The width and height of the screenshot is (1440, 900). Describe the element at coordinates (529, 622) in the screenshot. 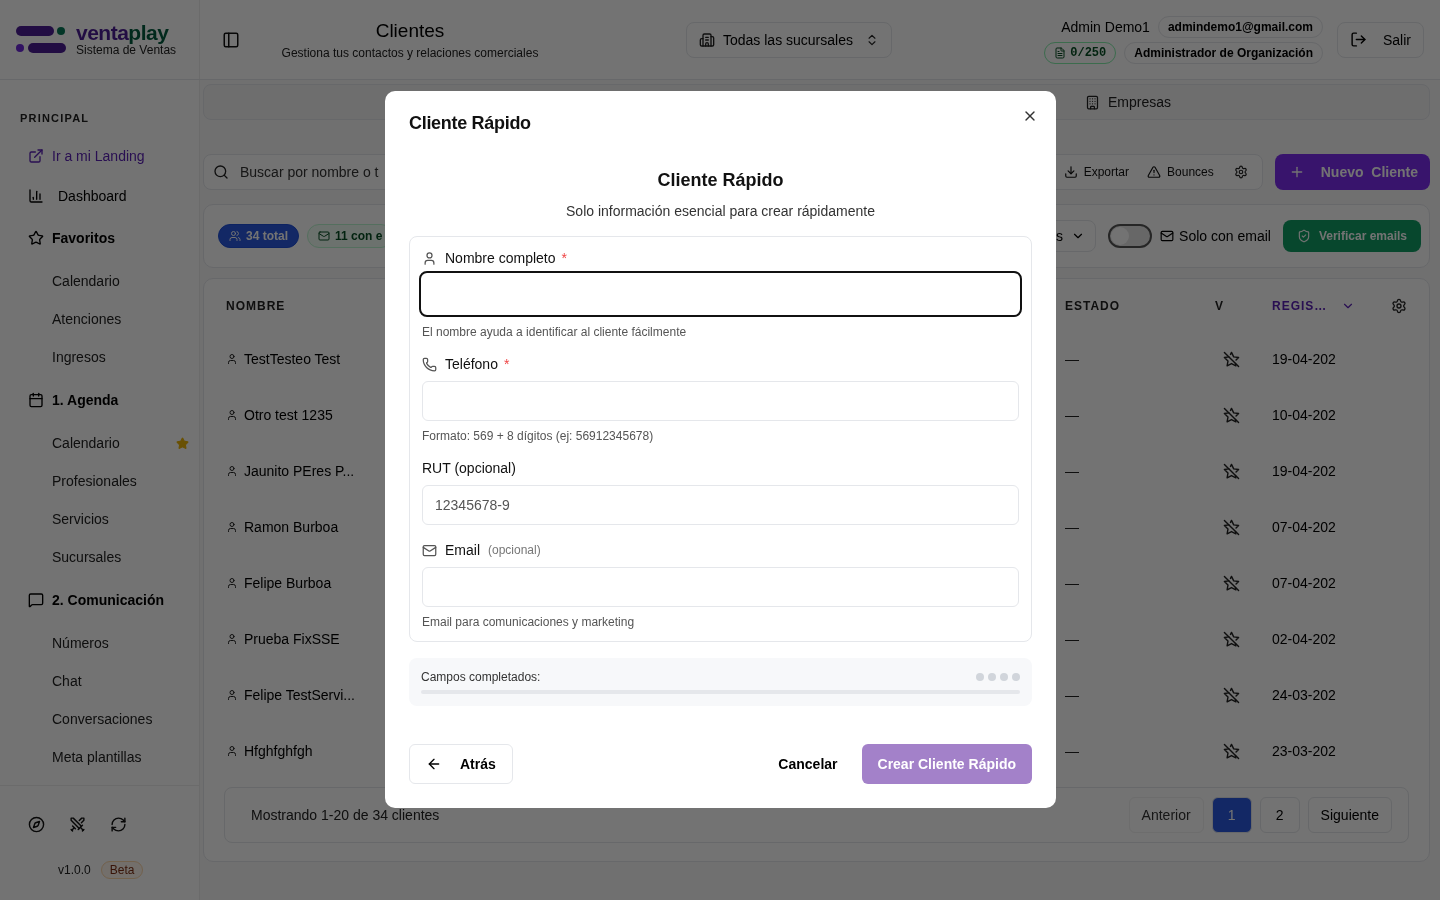

I see `field-hint: Email para comunicaciones y marketing` at that location.